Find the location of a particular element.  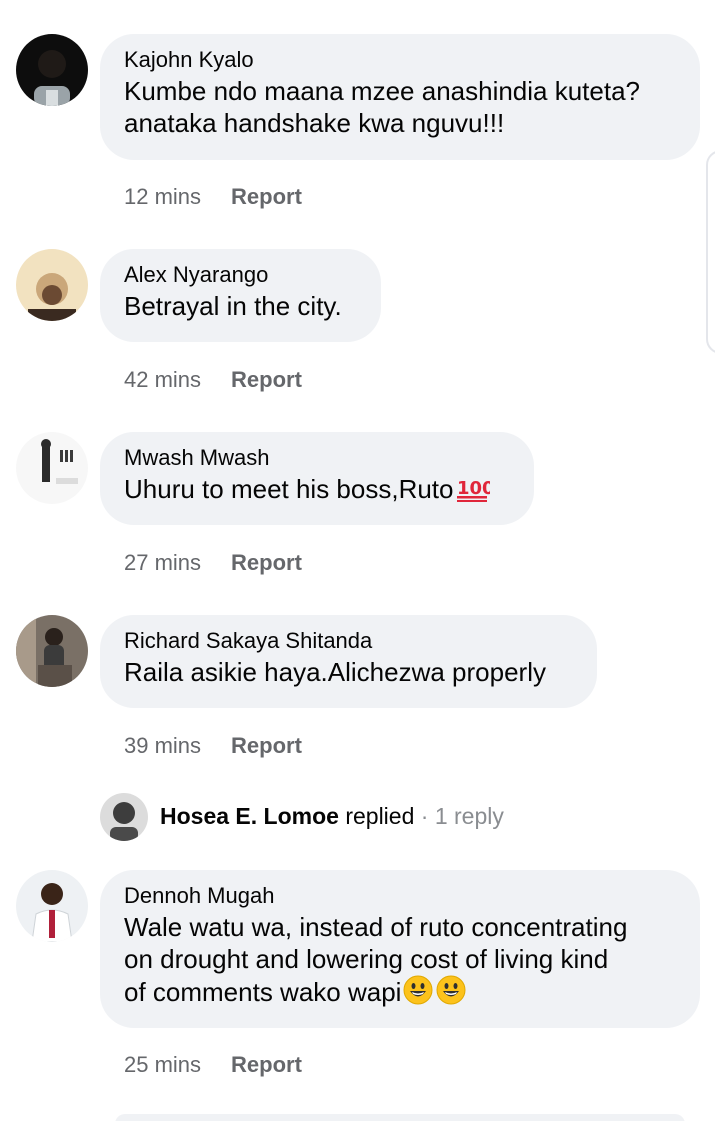

comment-author: Dennoh Mugah is located at coordinates (400, 896).